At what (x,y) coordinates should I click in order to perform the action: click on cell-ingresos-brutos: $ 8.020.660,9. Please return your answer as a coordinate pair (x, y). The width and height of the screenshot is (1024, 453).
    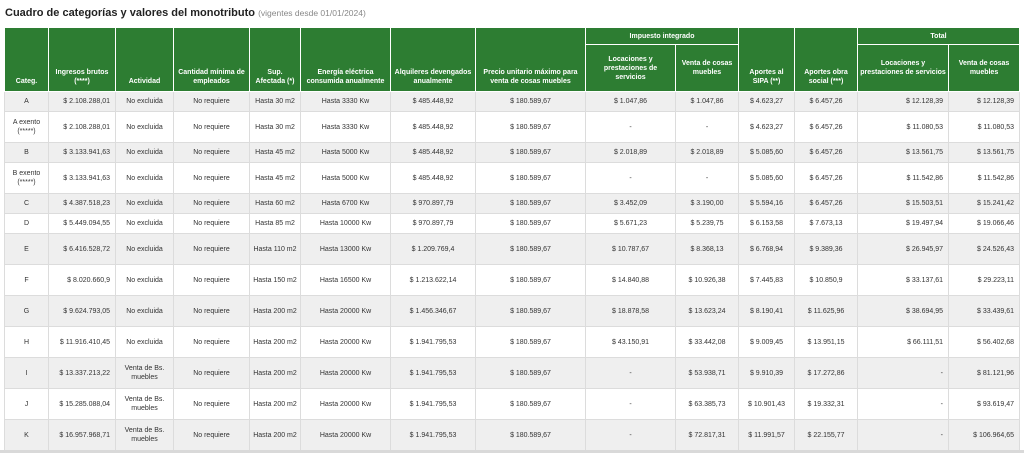
    Looking at the image, I should click on (82, 280).